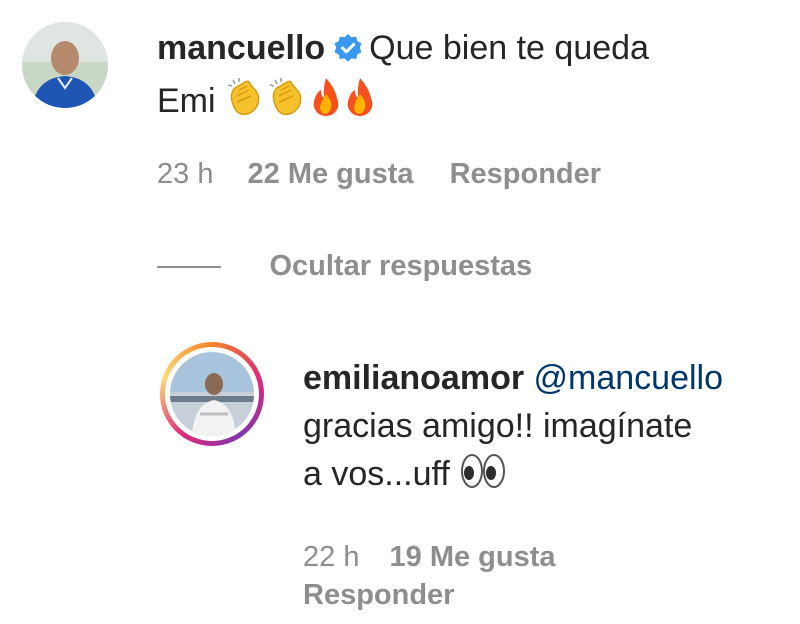 The height and width of the screenshot is (624, 800). I want to click on comment-timestamp: 23 h, so click(185, 174).